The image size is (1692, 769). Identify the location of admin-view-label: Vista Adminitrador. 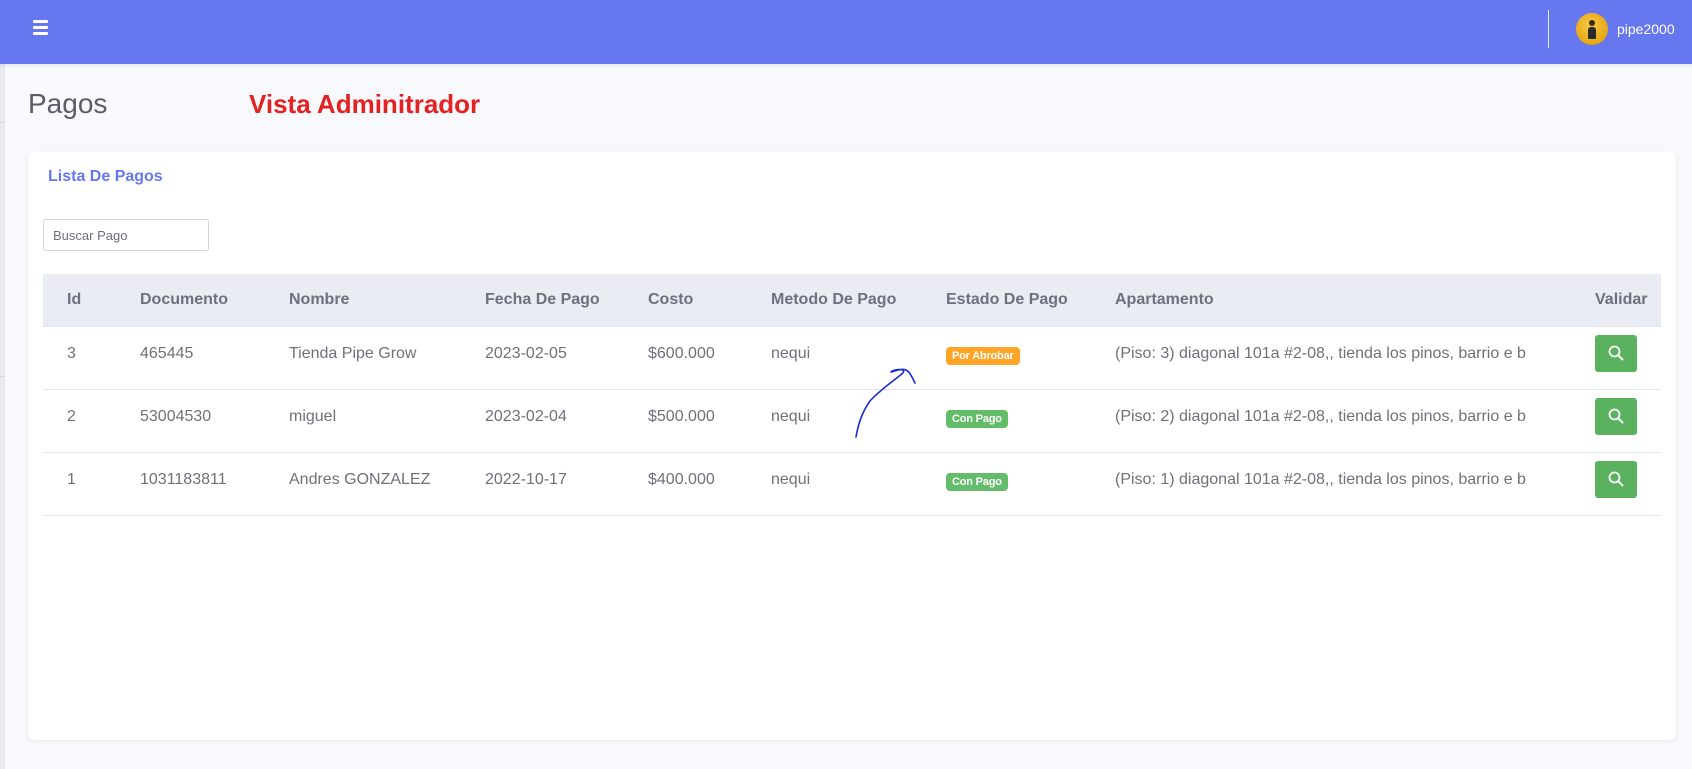
(365, 104).